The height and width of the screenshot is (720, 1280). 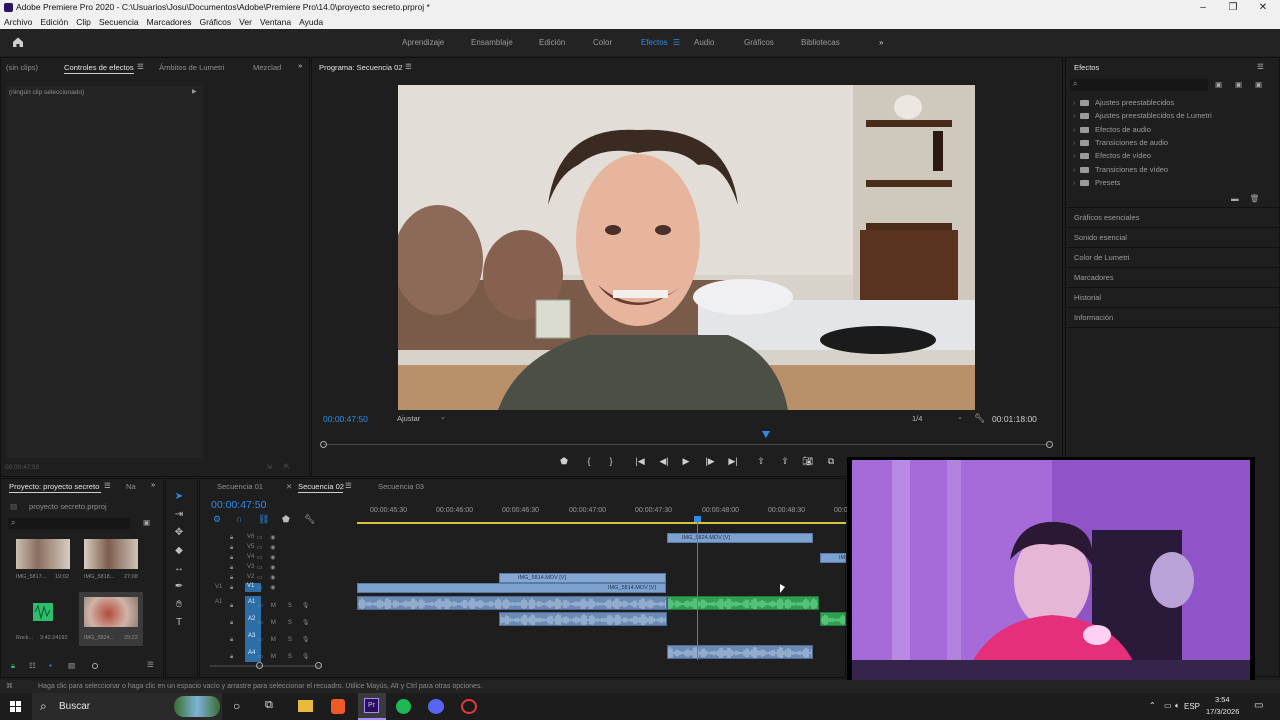 What do you see at coordinates (54, 486) in the screenshot?
I see `tab-proyecto: Proyecto: proyecto secreto` at bounding box center [54, 486].